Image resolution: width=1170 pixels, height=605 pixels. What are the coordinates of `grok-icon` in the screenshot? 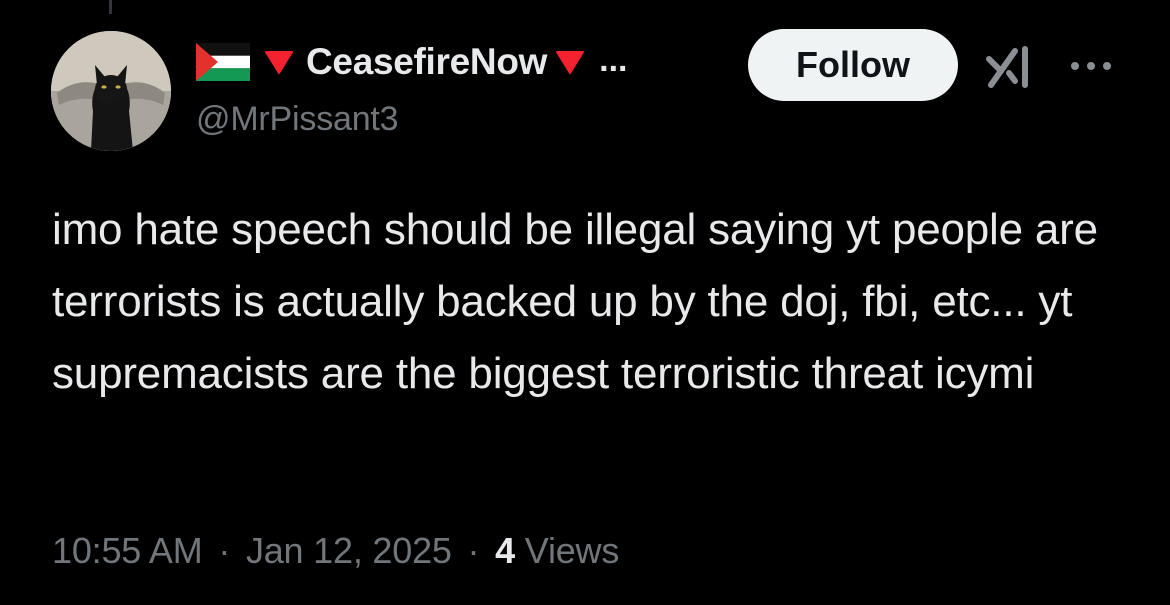 It's located at (1012, 67).